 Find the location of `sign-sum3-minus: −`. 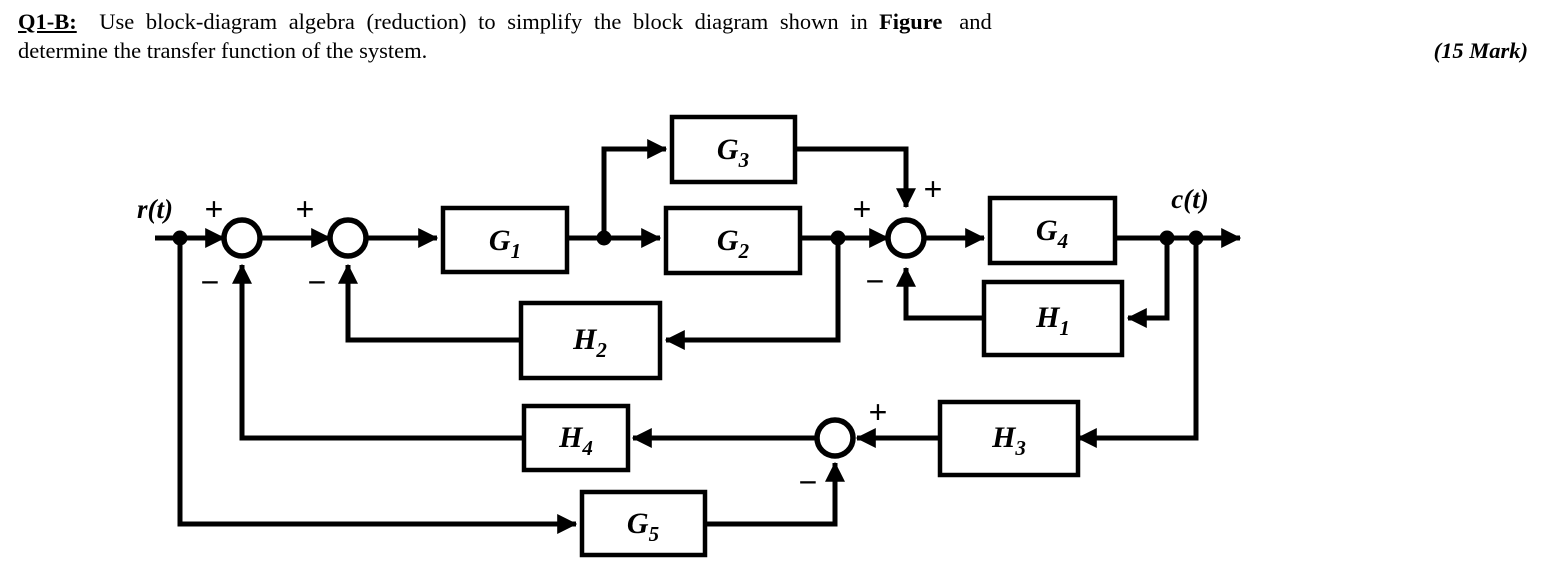

sign-sum3-minus: − is located at coordinates (875, 281).